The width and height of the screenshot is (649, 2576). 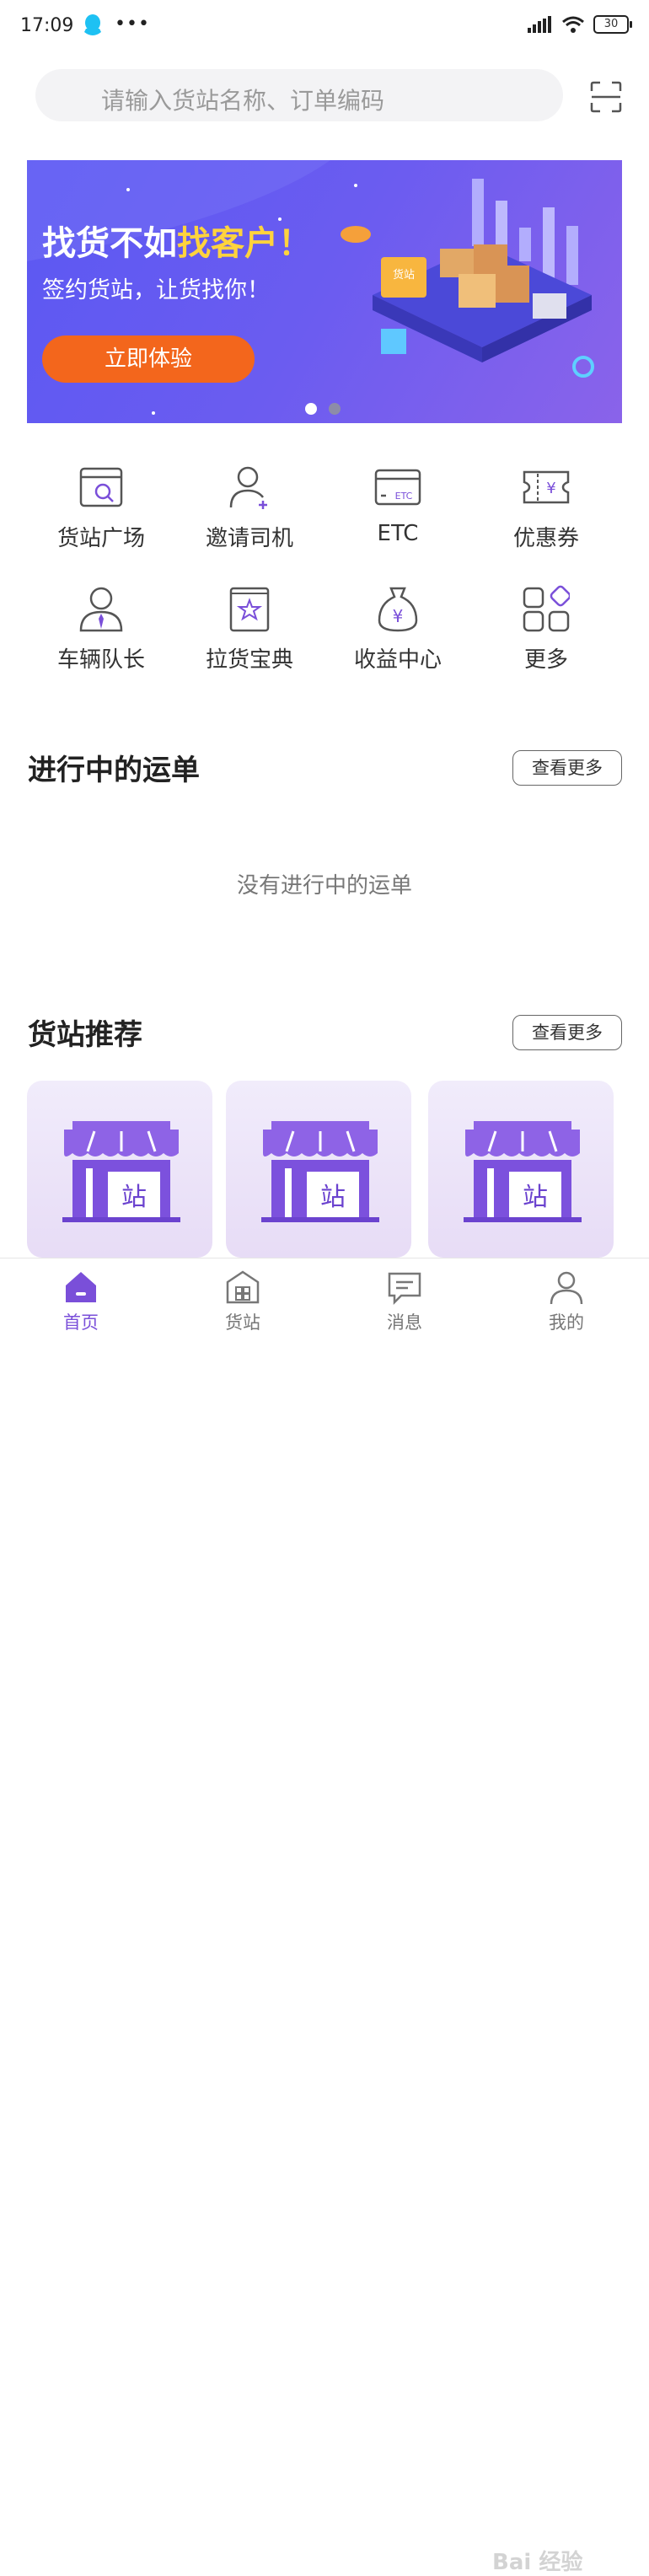 I want to click on banner-title-prefix: 找货不如, so click(x=109, y=243).